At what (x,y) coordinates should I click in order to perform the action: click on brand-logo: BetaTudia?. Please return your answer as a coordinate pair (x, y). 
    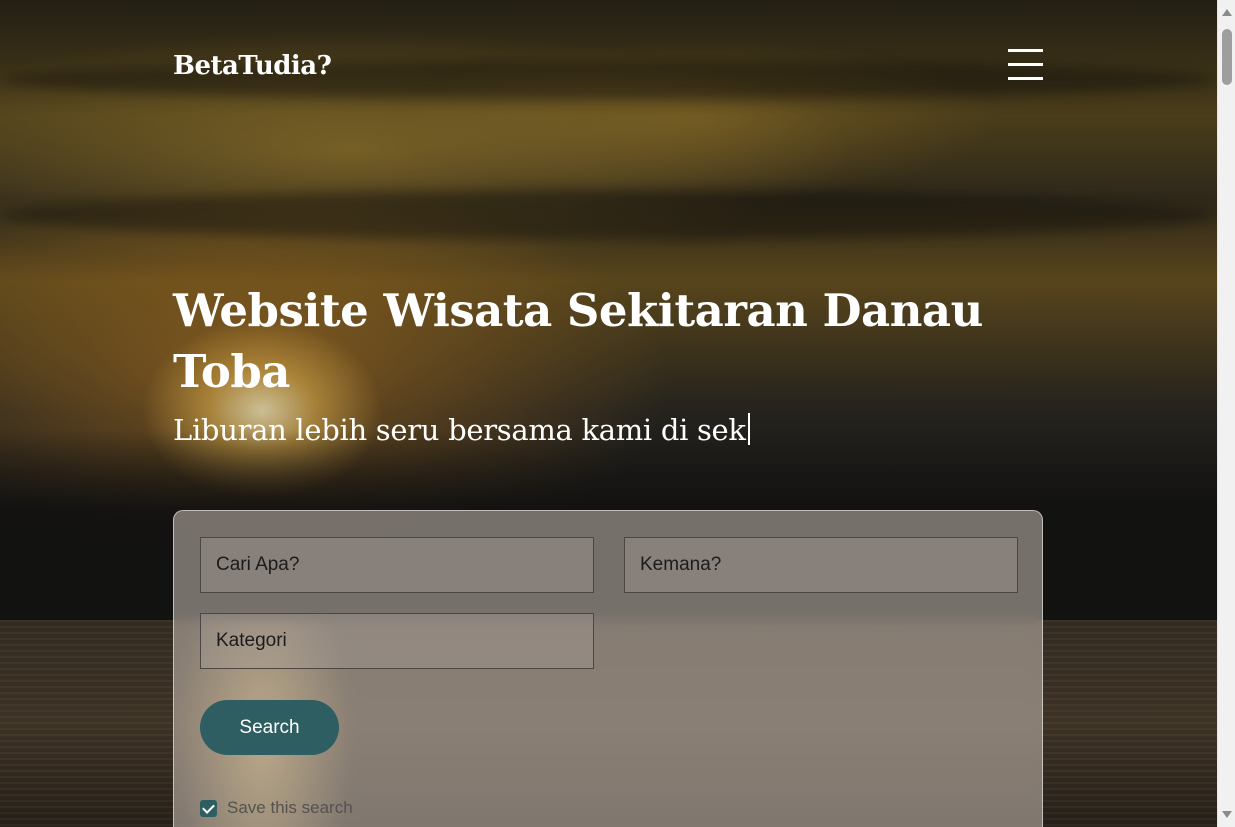
    Looking at the image, I should click on (252, 66).